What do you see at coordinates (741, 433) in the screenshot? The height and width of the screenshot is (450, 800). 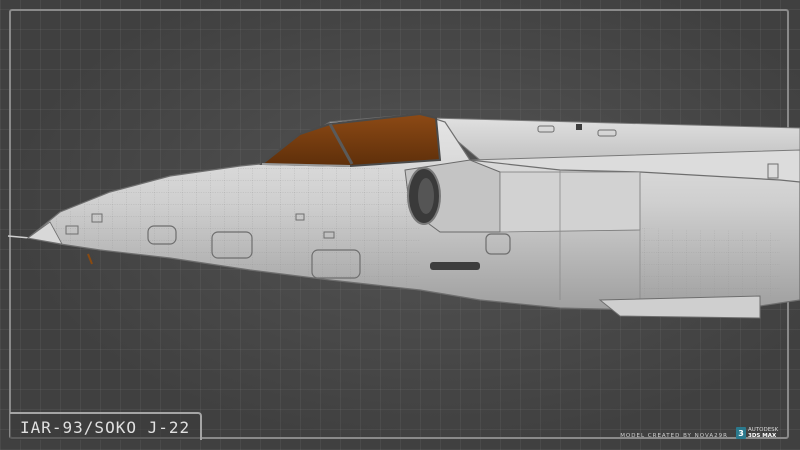 I see `autodesk-logo-icon: 3` at bounding box center [741, 433].